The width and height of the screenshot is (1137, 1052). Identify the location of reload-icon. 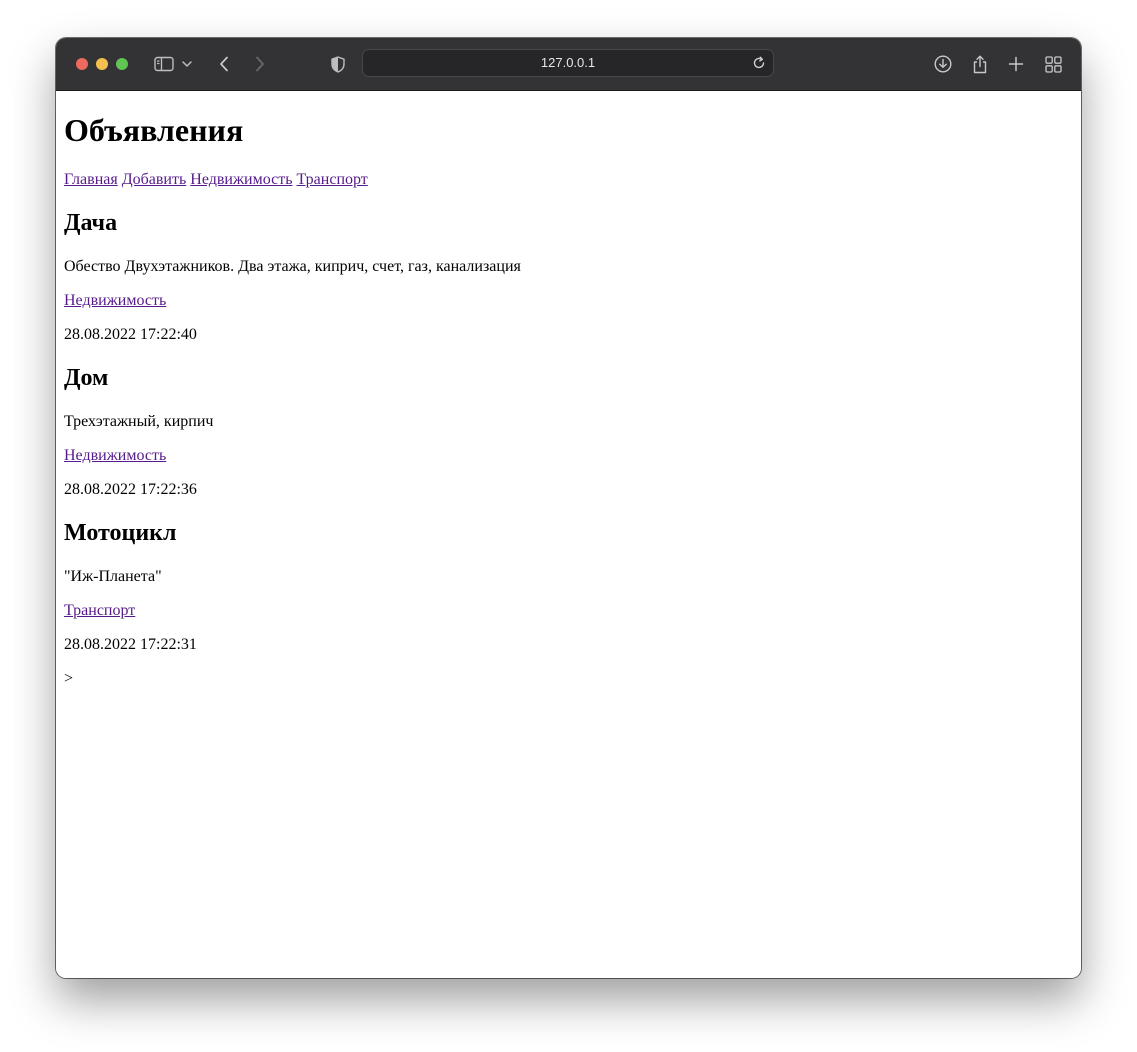
(759, 63).